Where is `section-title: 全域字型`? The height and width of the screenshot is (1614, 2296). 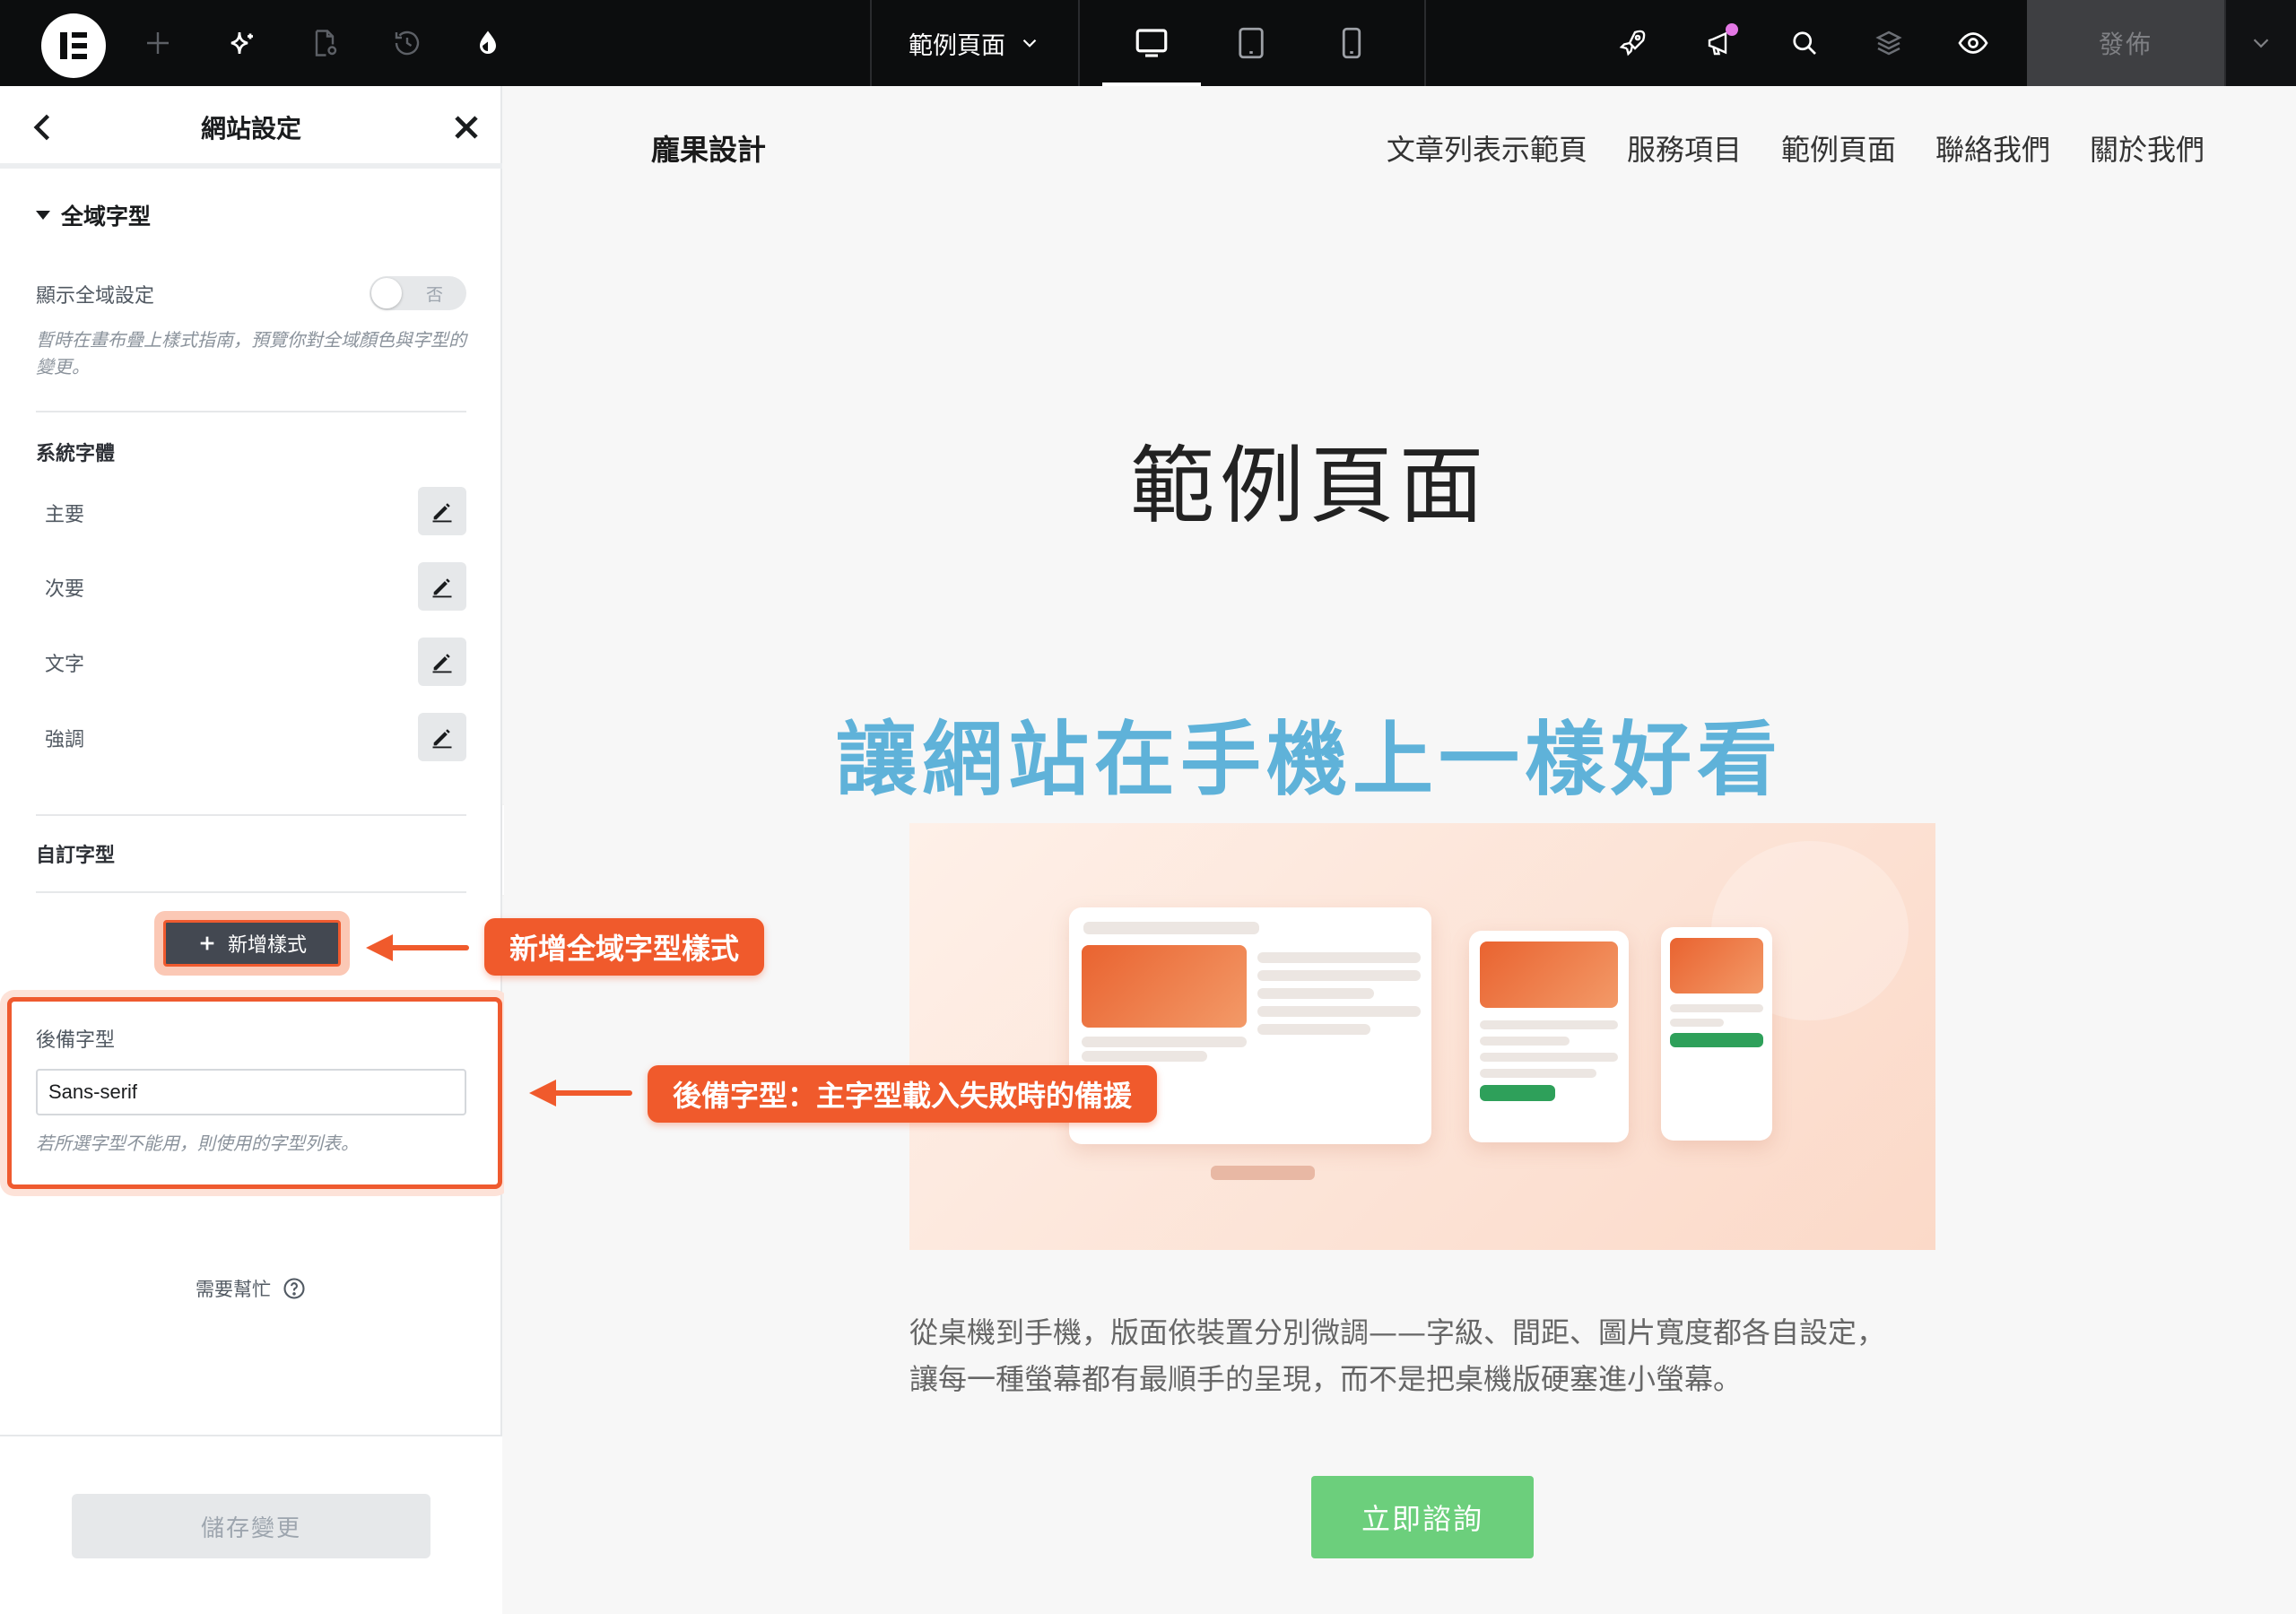
section-title: 全域字型 is located at coordinates (106, 217).